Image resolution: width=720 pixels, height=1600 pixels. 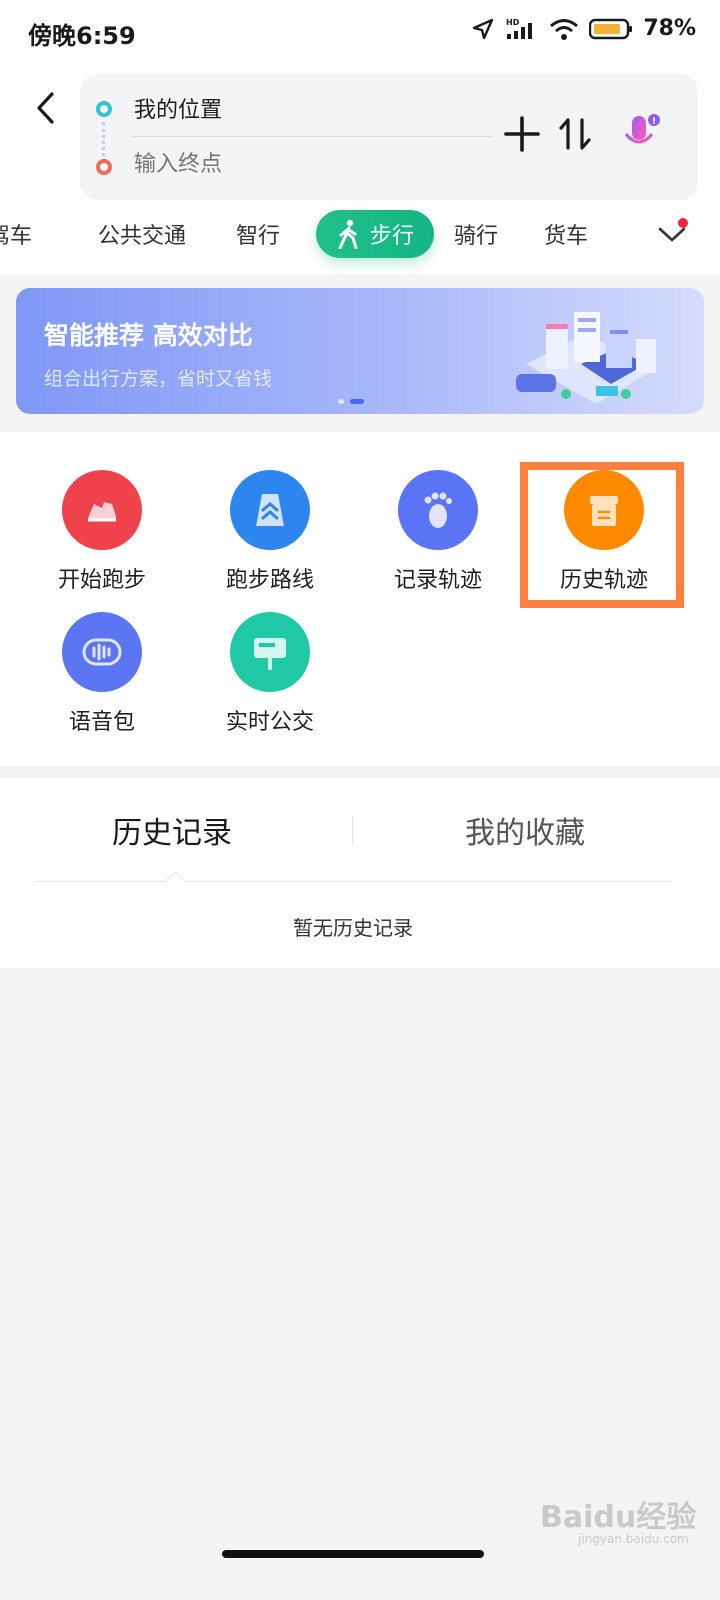 I want to click on bus-stop-sign-icon, so click(x=270, y=652).